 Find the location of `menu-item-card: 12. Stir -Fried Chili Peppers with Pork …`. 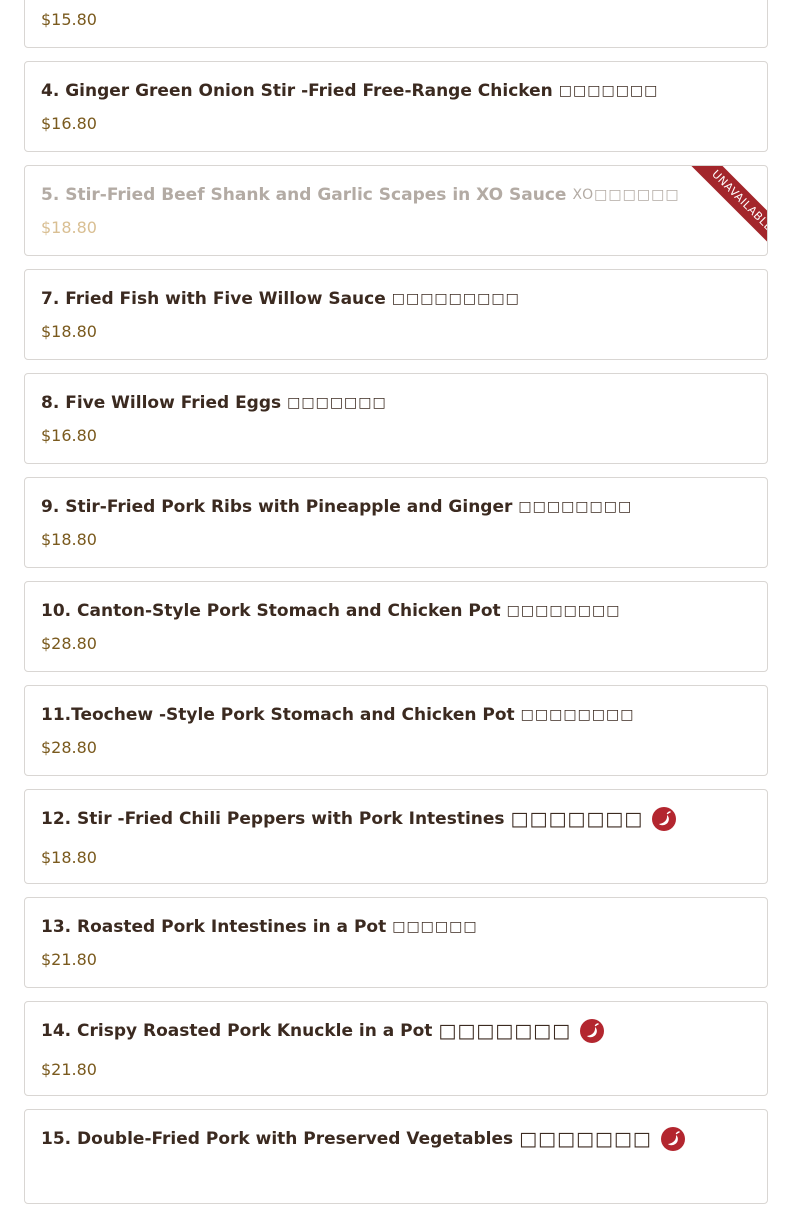

menu-item-card: 12. Stir -Fried Chili Peppers with Pork … is located at coordinates (396, 836).